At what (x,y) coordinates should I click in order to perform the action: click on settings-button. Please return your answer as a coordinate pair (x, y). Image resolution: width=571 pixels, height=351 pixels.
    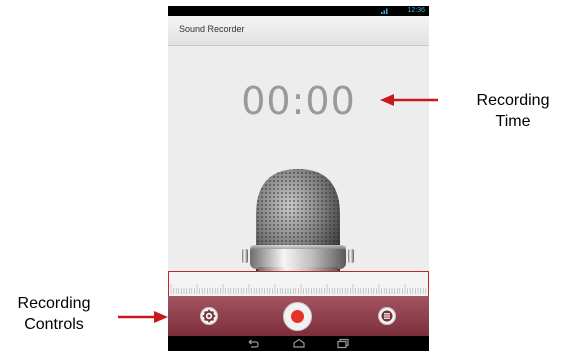
    Looking at the image, I should click on (209, 316).